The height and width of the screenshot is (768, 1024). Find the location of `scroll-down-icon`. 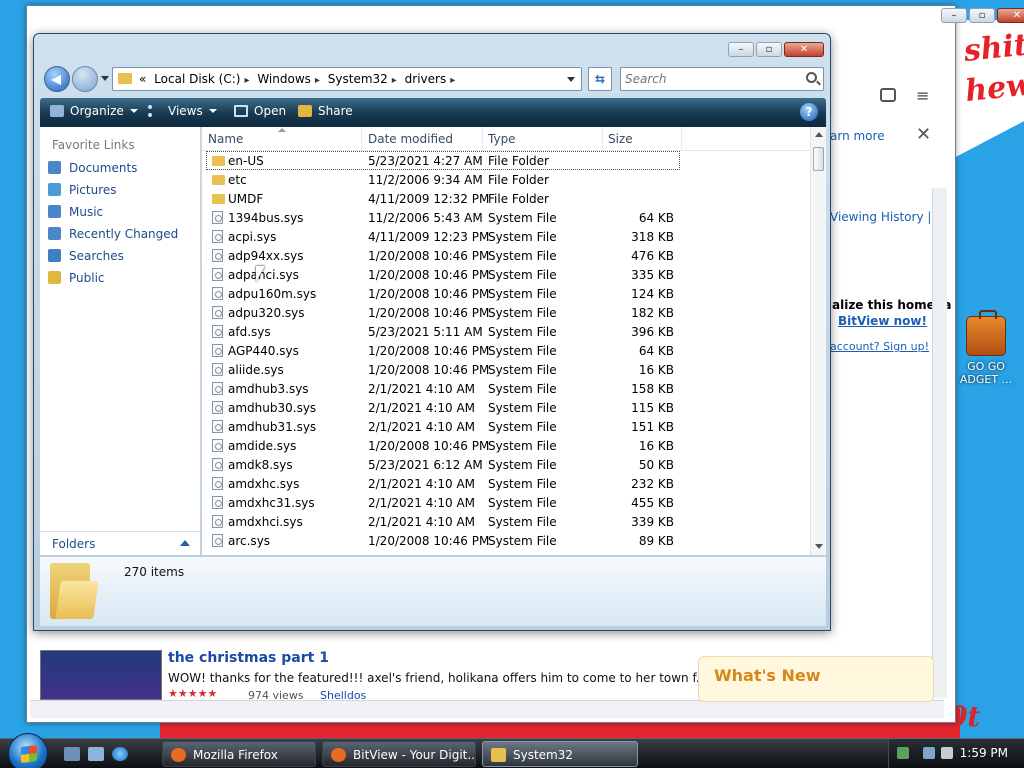

scroll-down-icon is located at coordinates (819, 546).